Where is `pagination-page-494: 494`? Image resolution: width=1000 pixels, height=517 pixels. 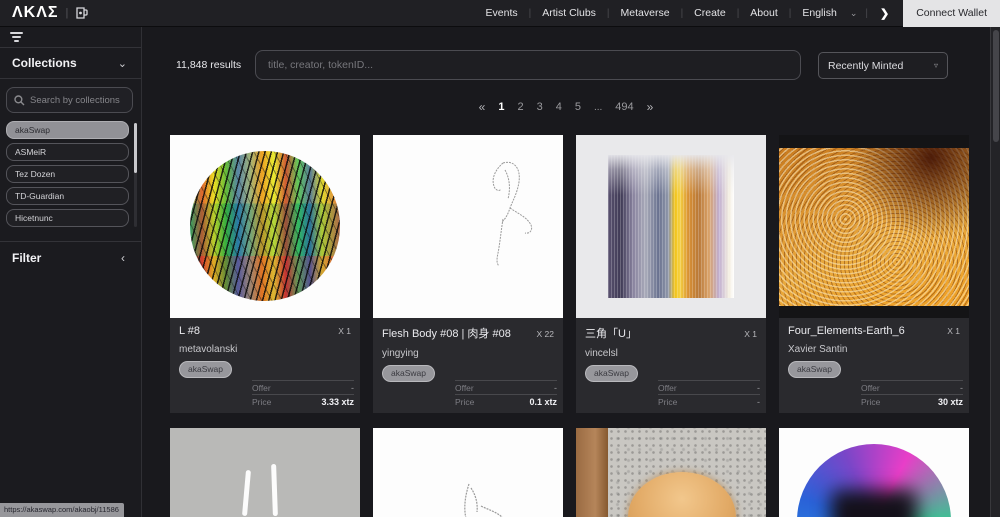 pagination-page-494: 494 is located at coordinates (624, 107).